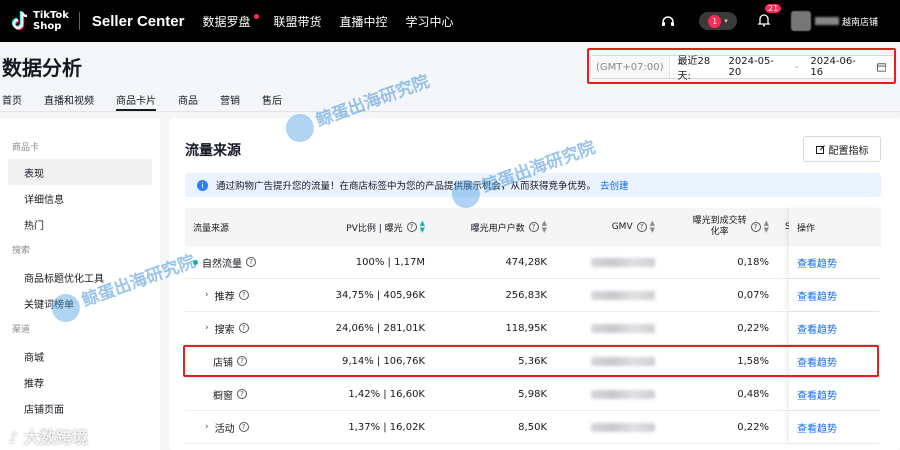 The image size is (900, 450). I want to click on th-users-label: 曝光用户户数, so click(497, 228).